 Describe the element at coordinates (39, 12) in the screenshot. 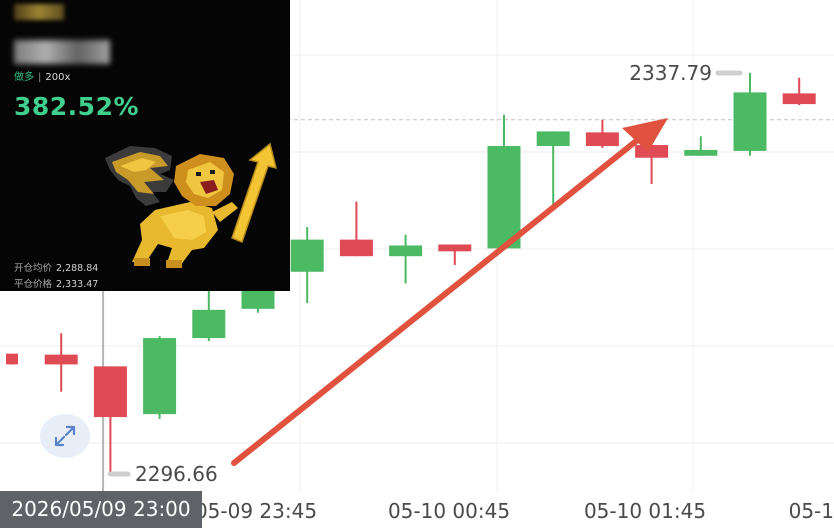

I see `blurred-username` at that location.